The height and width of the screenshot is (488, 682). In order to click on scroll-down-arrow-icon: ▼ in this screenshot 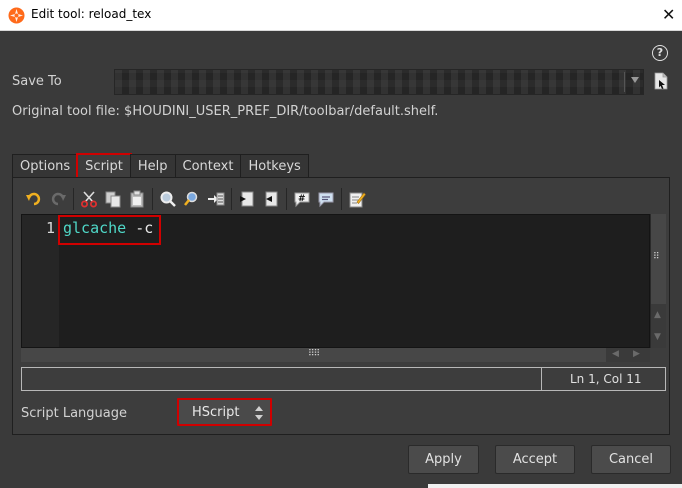, I will do `click(657, 337)`.